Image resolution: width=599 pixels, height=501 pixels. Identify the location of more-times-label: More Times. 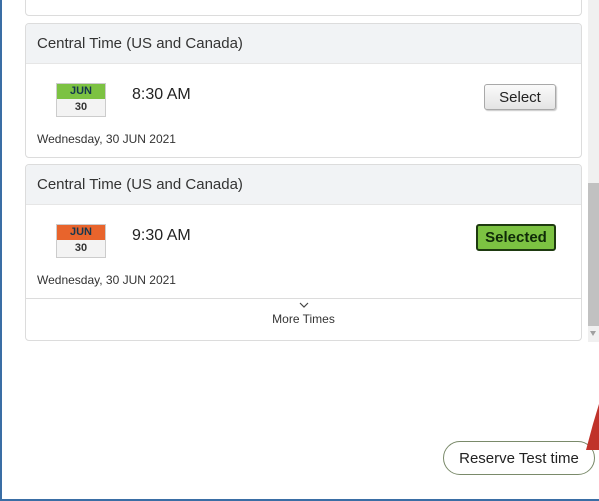
(303, 319).